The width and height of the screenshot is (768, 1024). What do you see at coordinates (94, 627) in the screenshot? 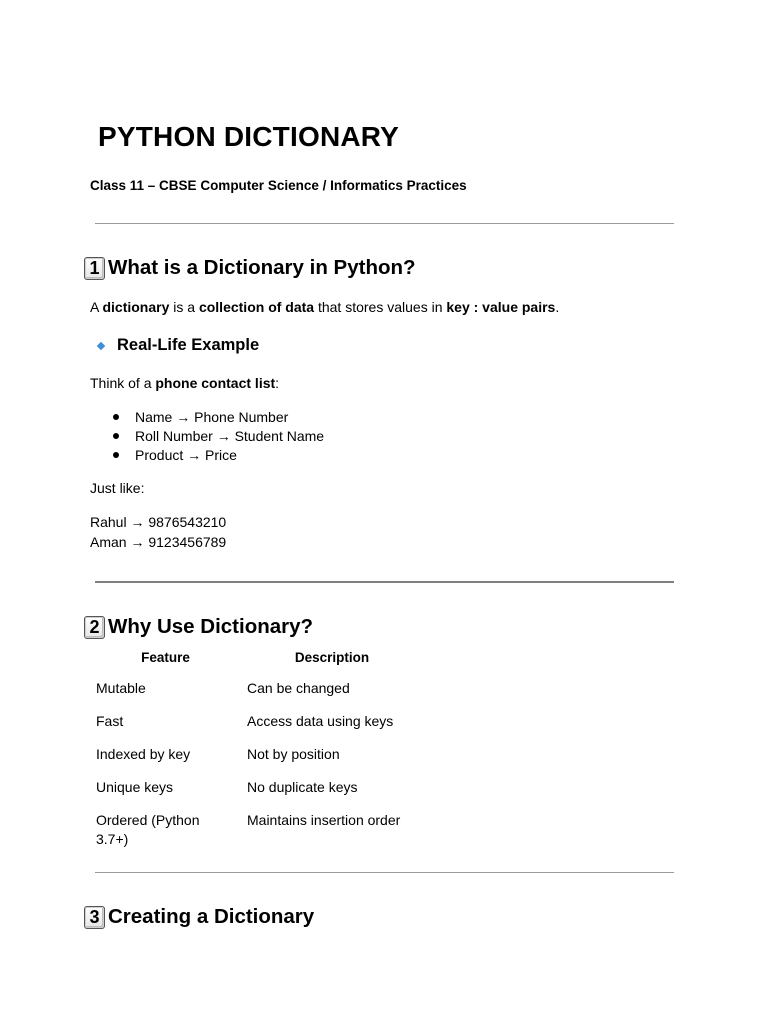
I see `number-2-badge-icon: 2` at bounding box center [94, 627].